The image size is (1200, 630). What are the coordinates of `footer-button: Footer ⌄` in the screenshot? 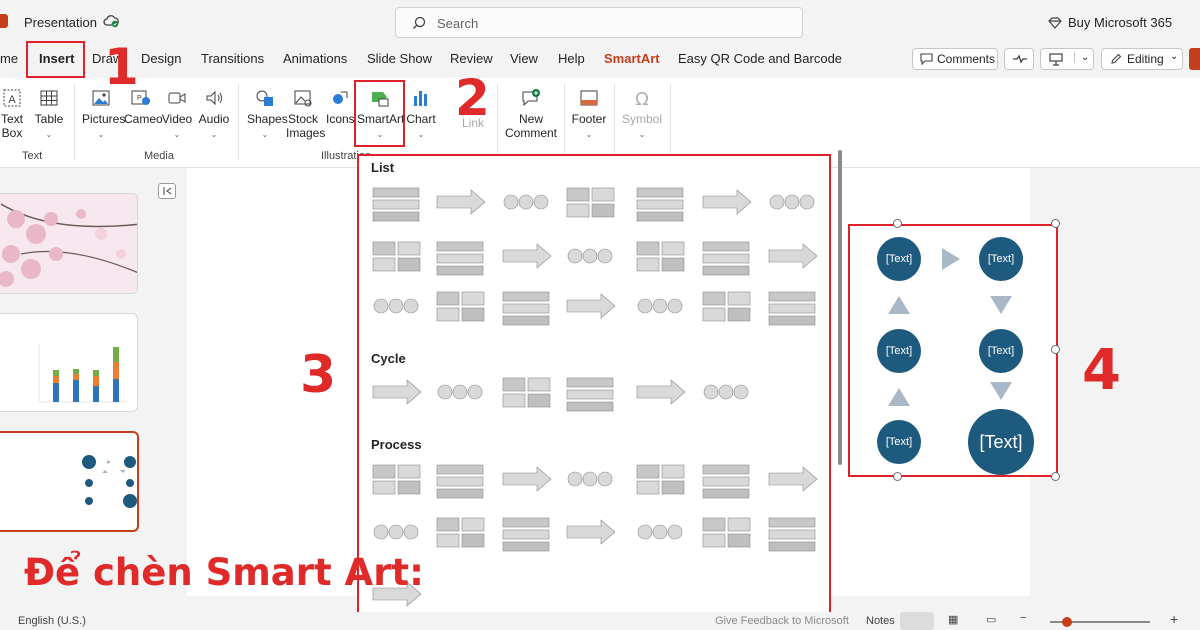 It's located at (589, 115).